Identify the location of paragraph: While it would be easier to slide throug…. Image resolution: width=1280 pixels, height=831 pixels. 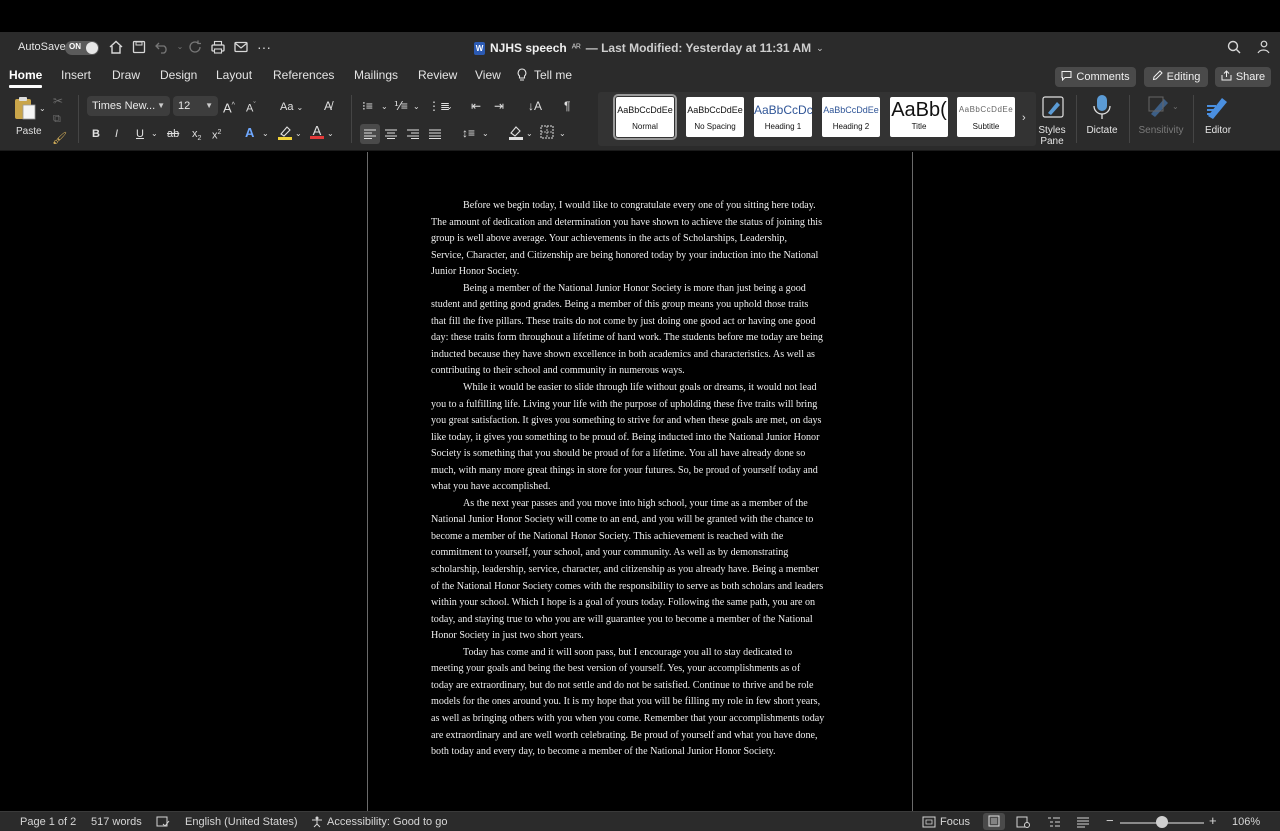
(641, 438).